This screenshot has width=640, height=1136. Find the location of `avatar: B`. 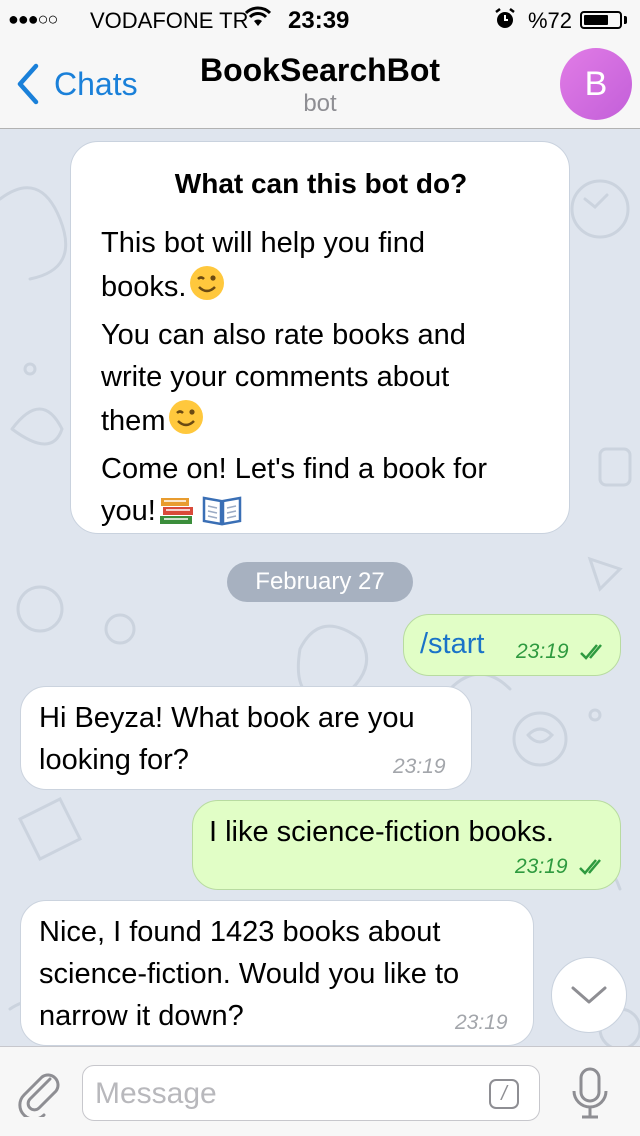

avatar: B is located at coordinates (596, 84).